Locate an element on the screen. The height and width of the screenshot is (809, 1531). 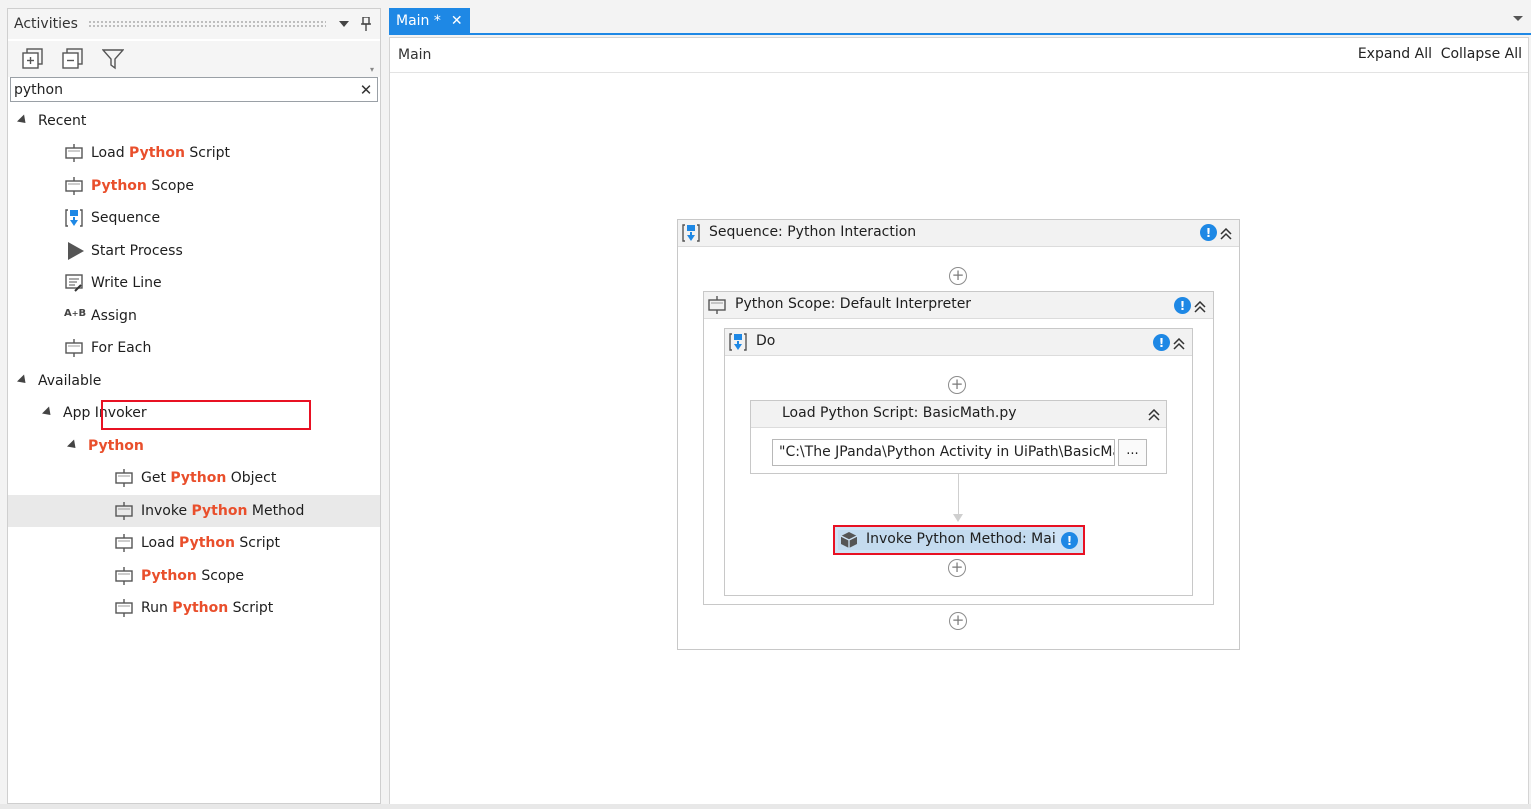
tree-item-python-scope: Python Scope is located at coordinates (194, 186).